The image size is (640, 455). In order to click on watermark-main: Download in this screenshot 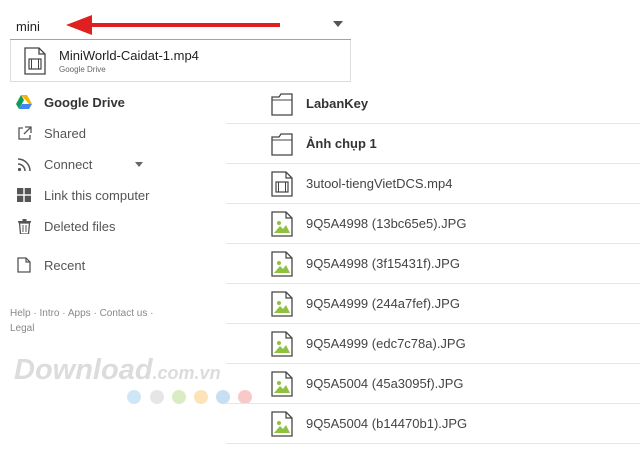, I will do `click(83, 370)`.